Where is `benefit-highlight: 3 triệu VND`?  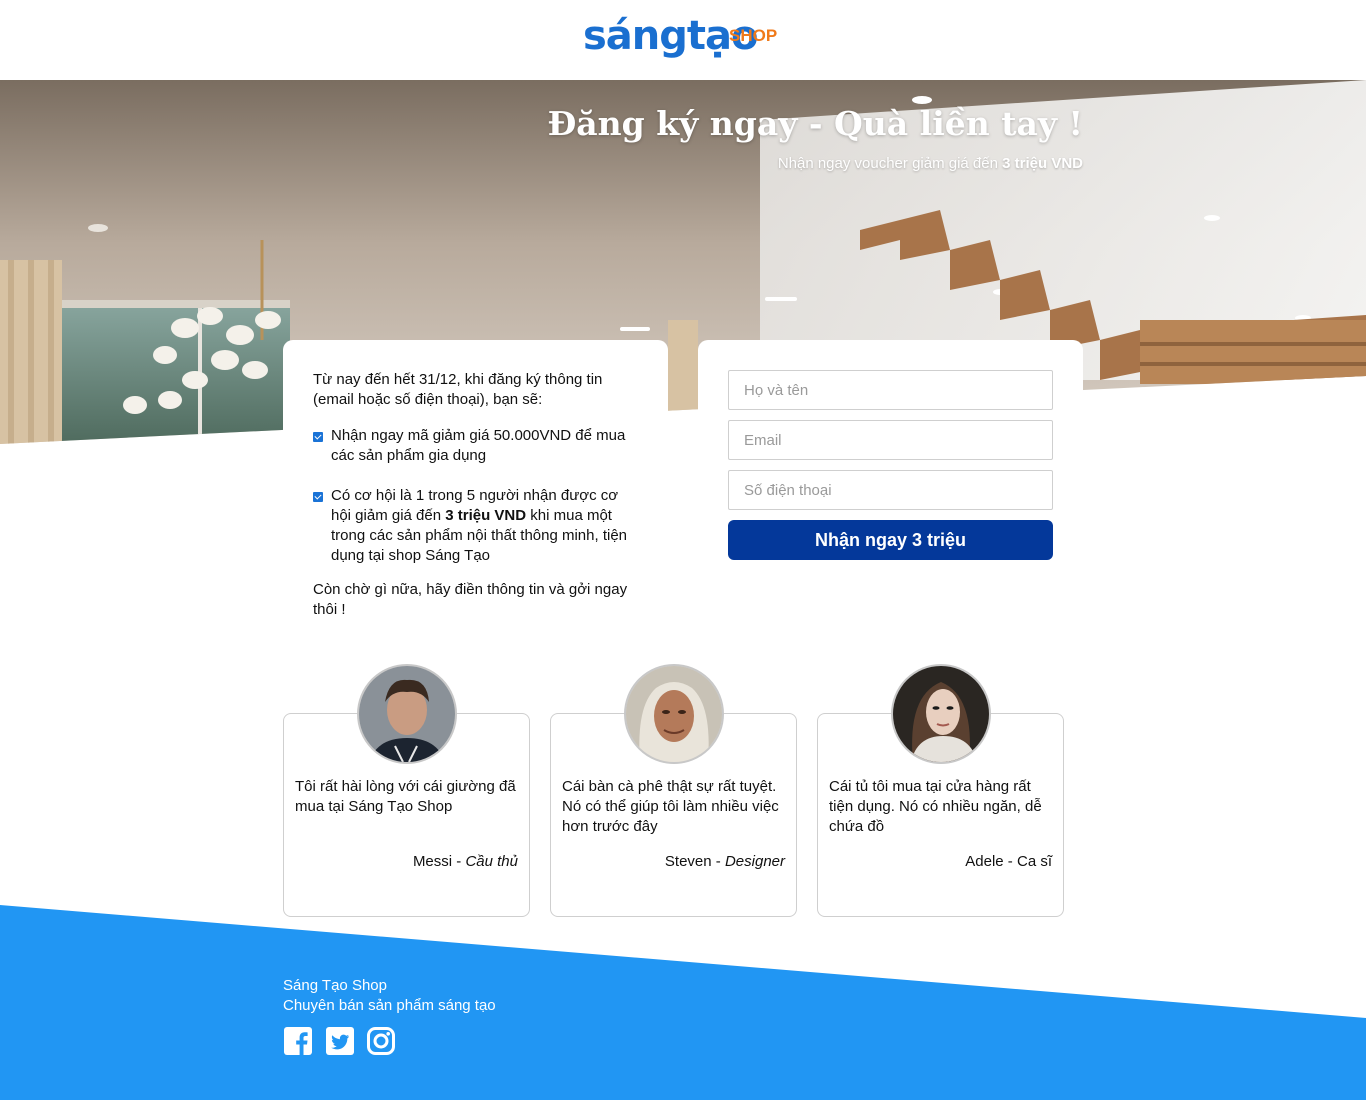
benefit-highlight: 3 triệu VND is located at coordinates (486, 515).